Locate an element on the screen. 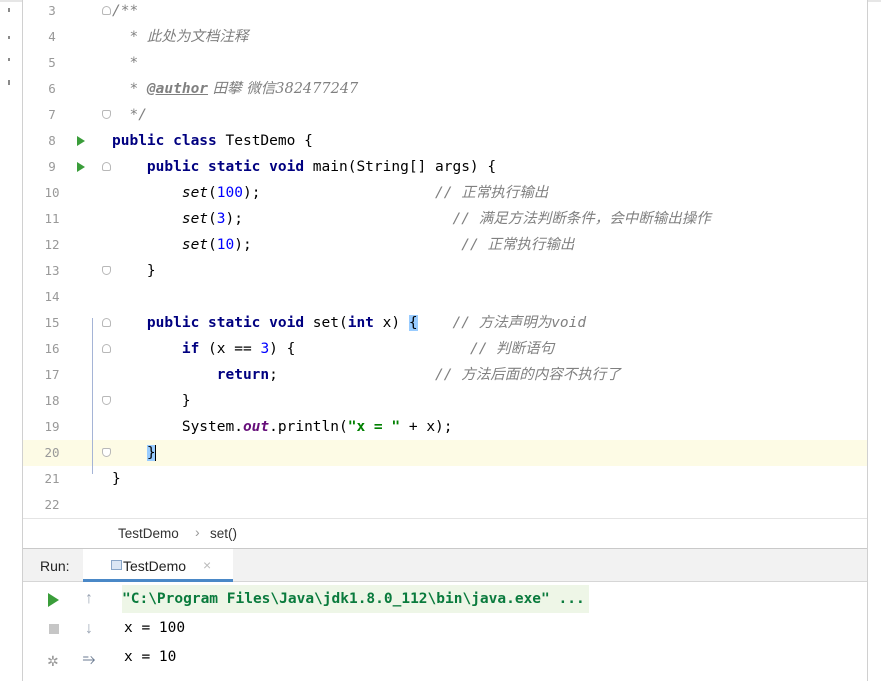 This screenshot has width=881, height=681. line-number: 14 is located at coordinates (52, 296).